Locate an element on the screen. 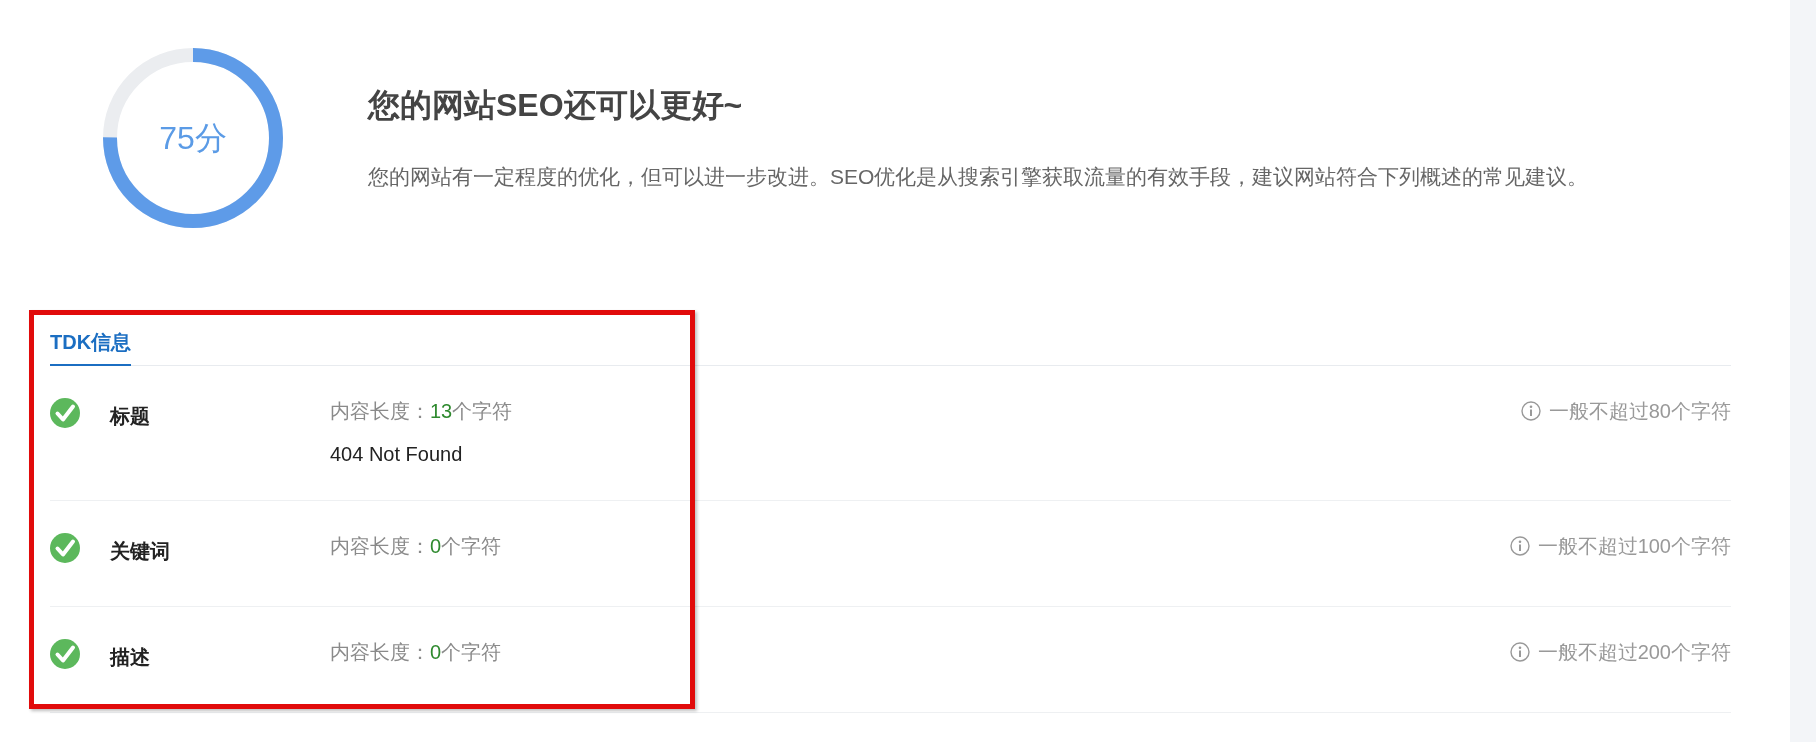  content-length: 内容长度：13个字符 is located at coordinates (421, 411).